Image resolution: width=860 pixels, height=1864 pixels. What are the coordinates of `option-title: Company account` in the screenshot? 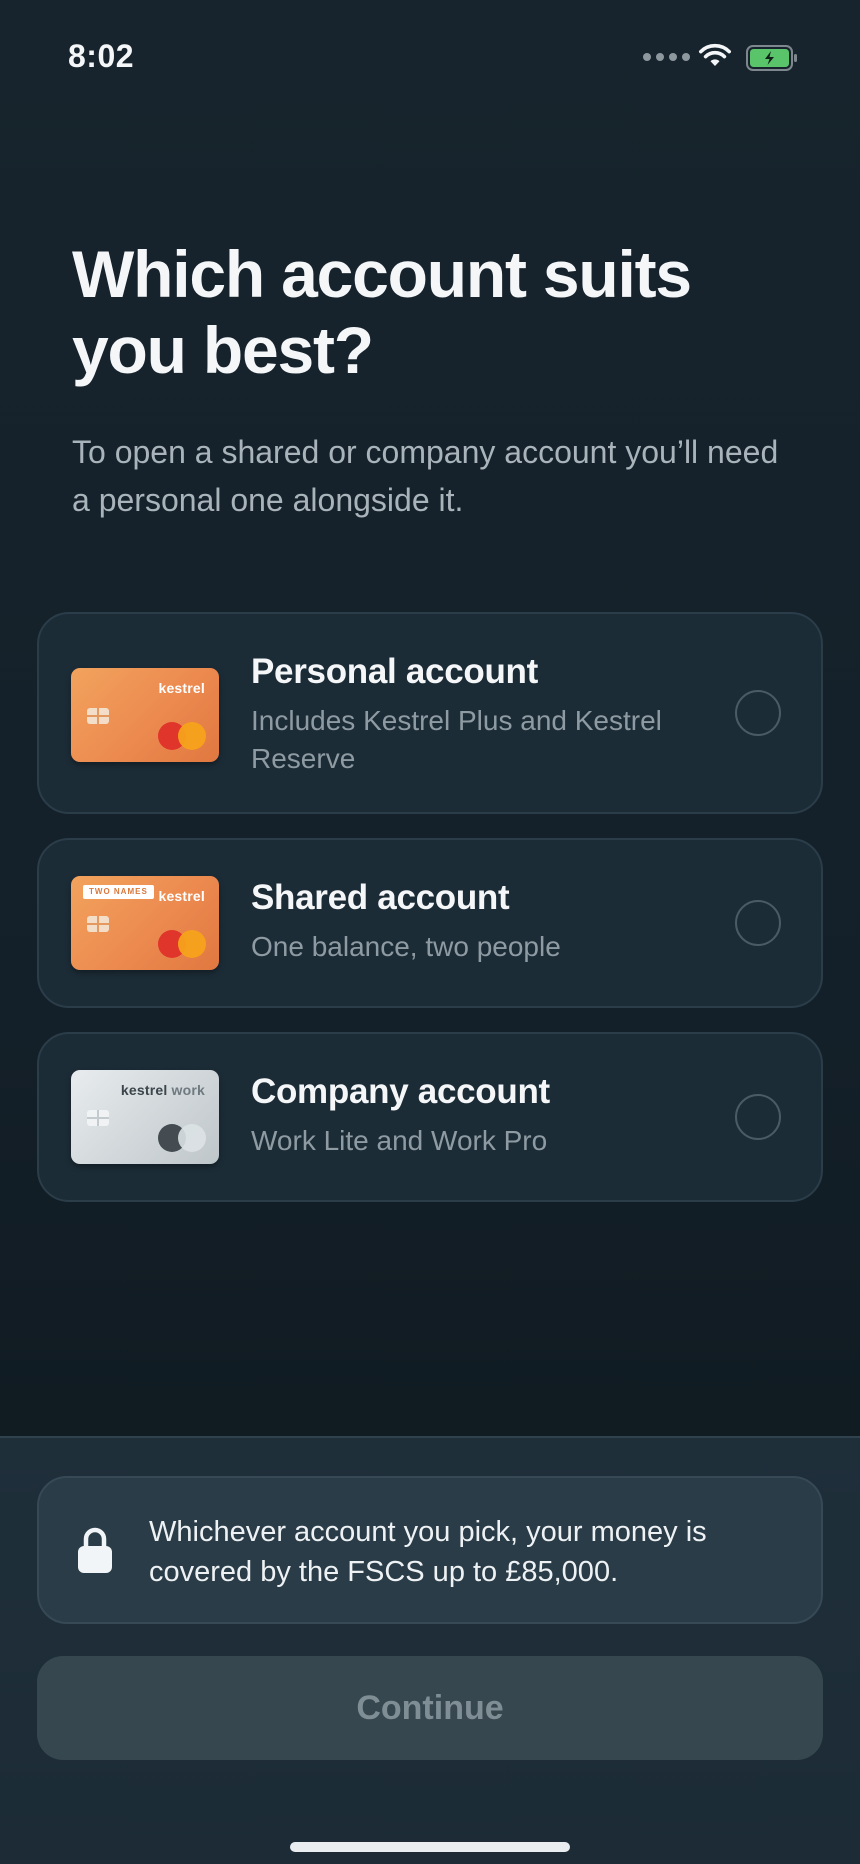 It's located at (400, 1091).